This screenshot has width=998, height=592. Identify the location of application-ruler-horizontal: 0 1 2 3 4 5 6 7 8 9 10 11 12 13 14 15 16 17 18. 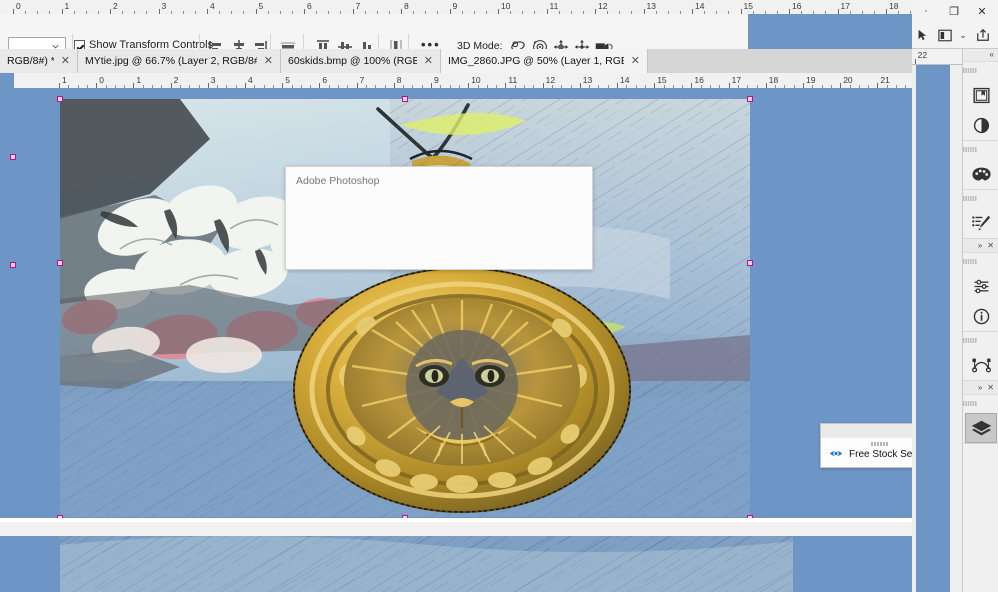
(456, 7).